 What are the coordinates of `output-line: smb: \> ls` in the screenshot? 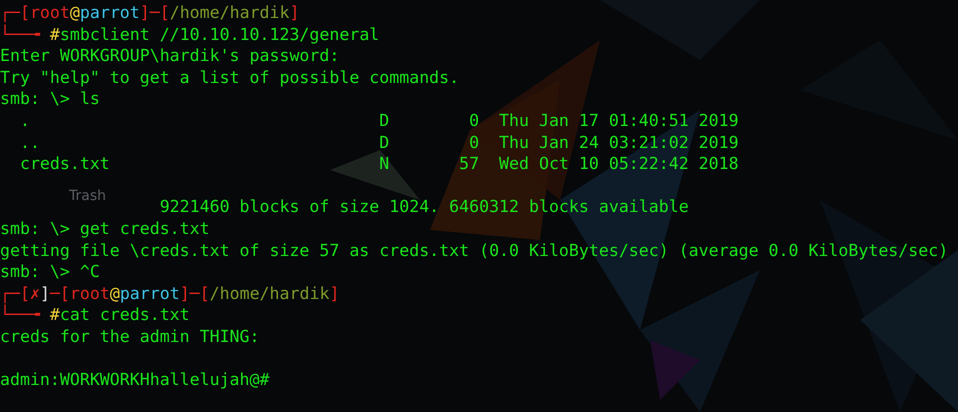 It's located at (50, 99).